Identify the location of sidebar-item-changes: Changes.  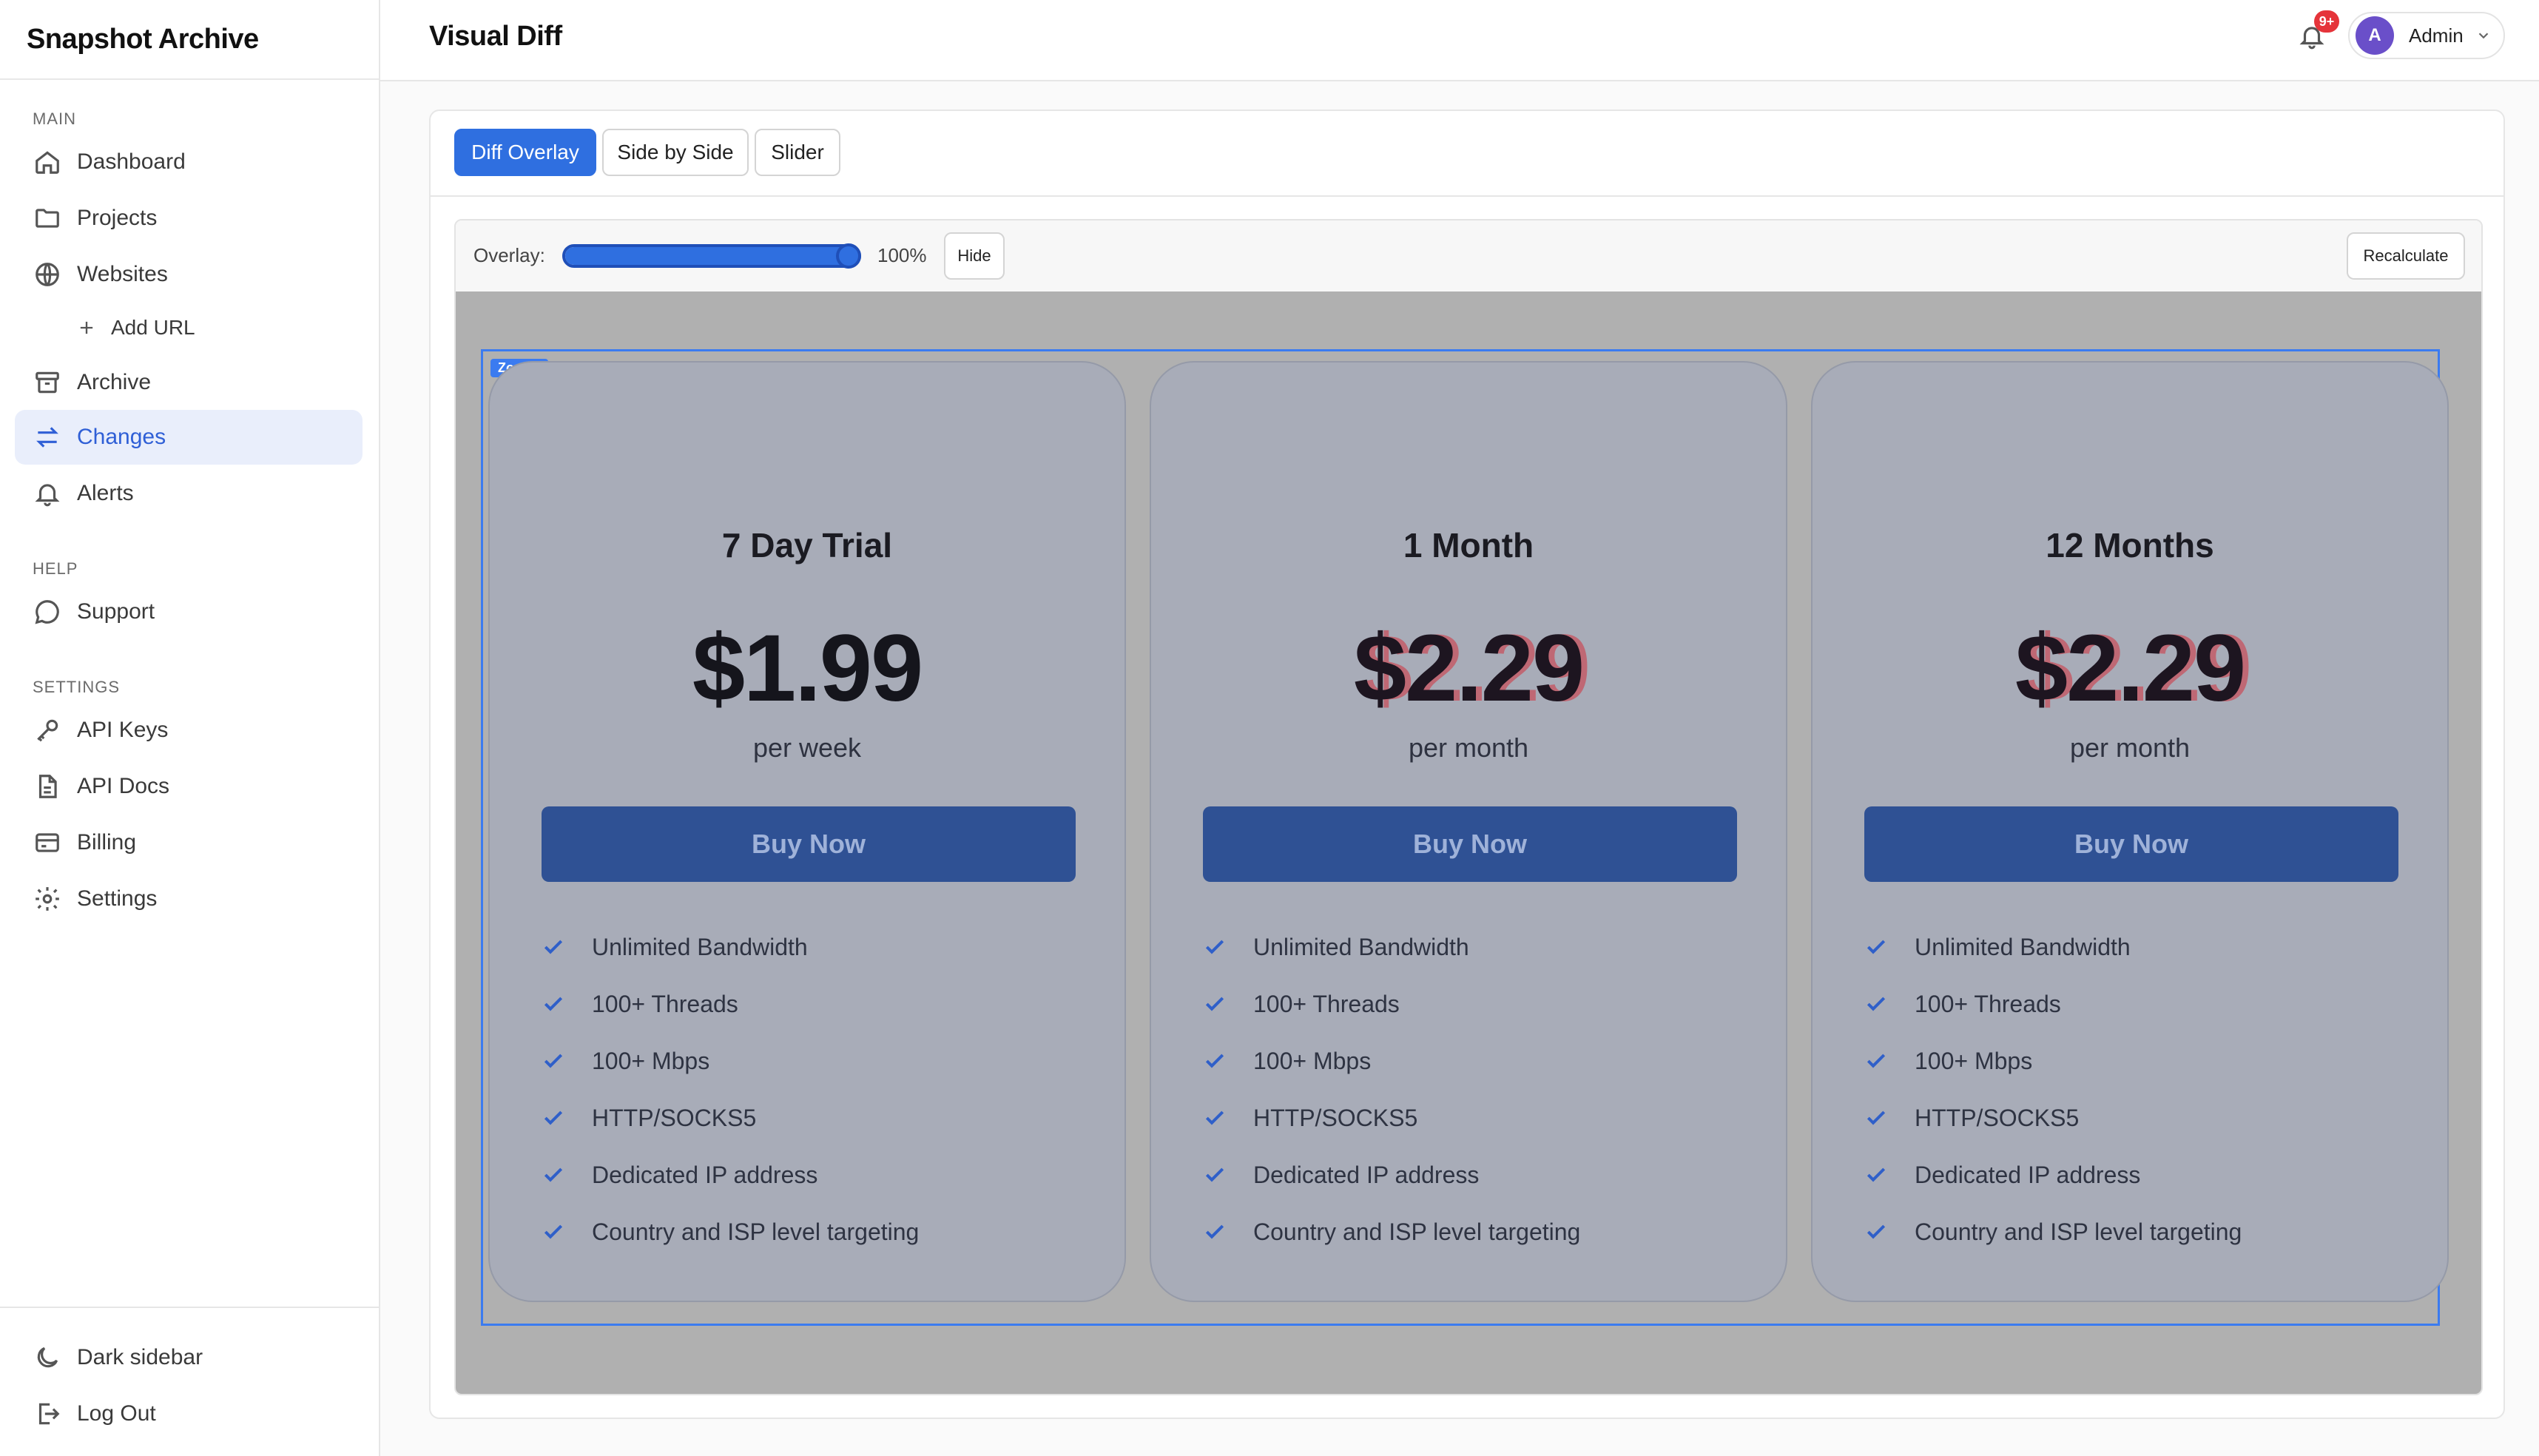
(189, 438).